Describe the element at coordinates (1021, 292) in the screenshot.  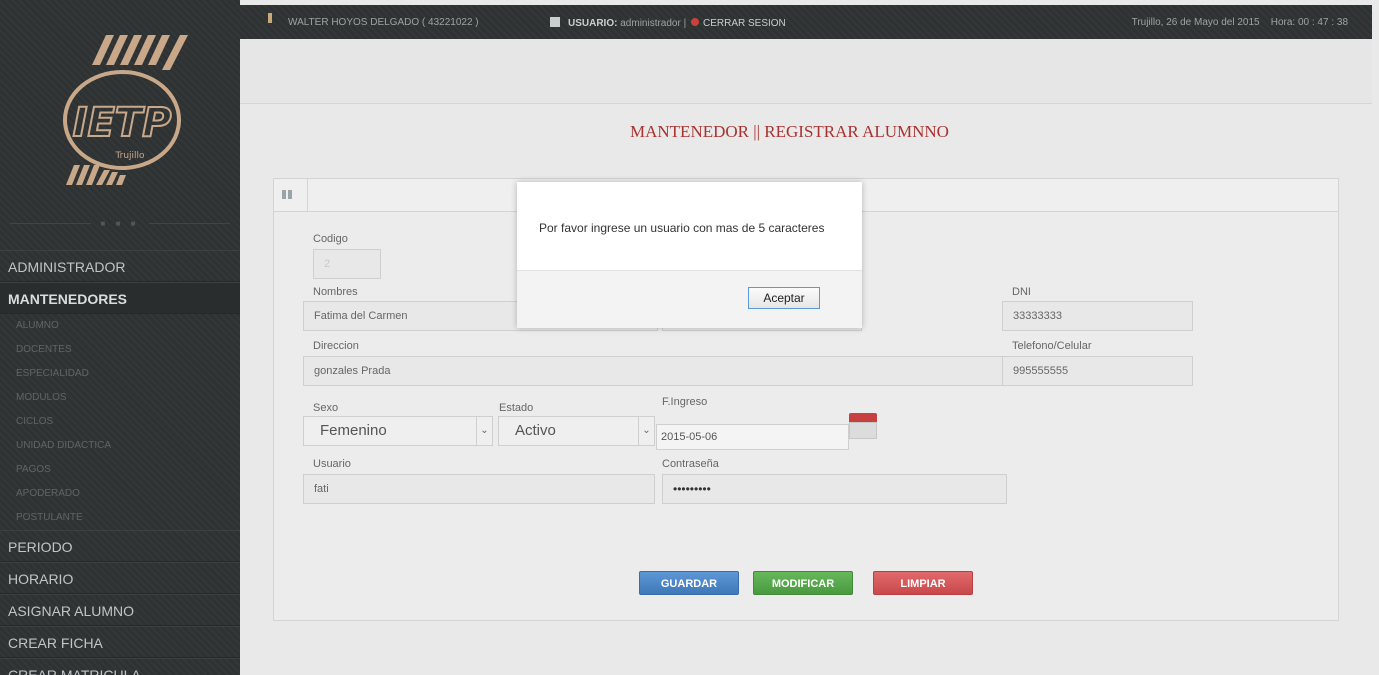
I see `dni-label: DNI` at that location.